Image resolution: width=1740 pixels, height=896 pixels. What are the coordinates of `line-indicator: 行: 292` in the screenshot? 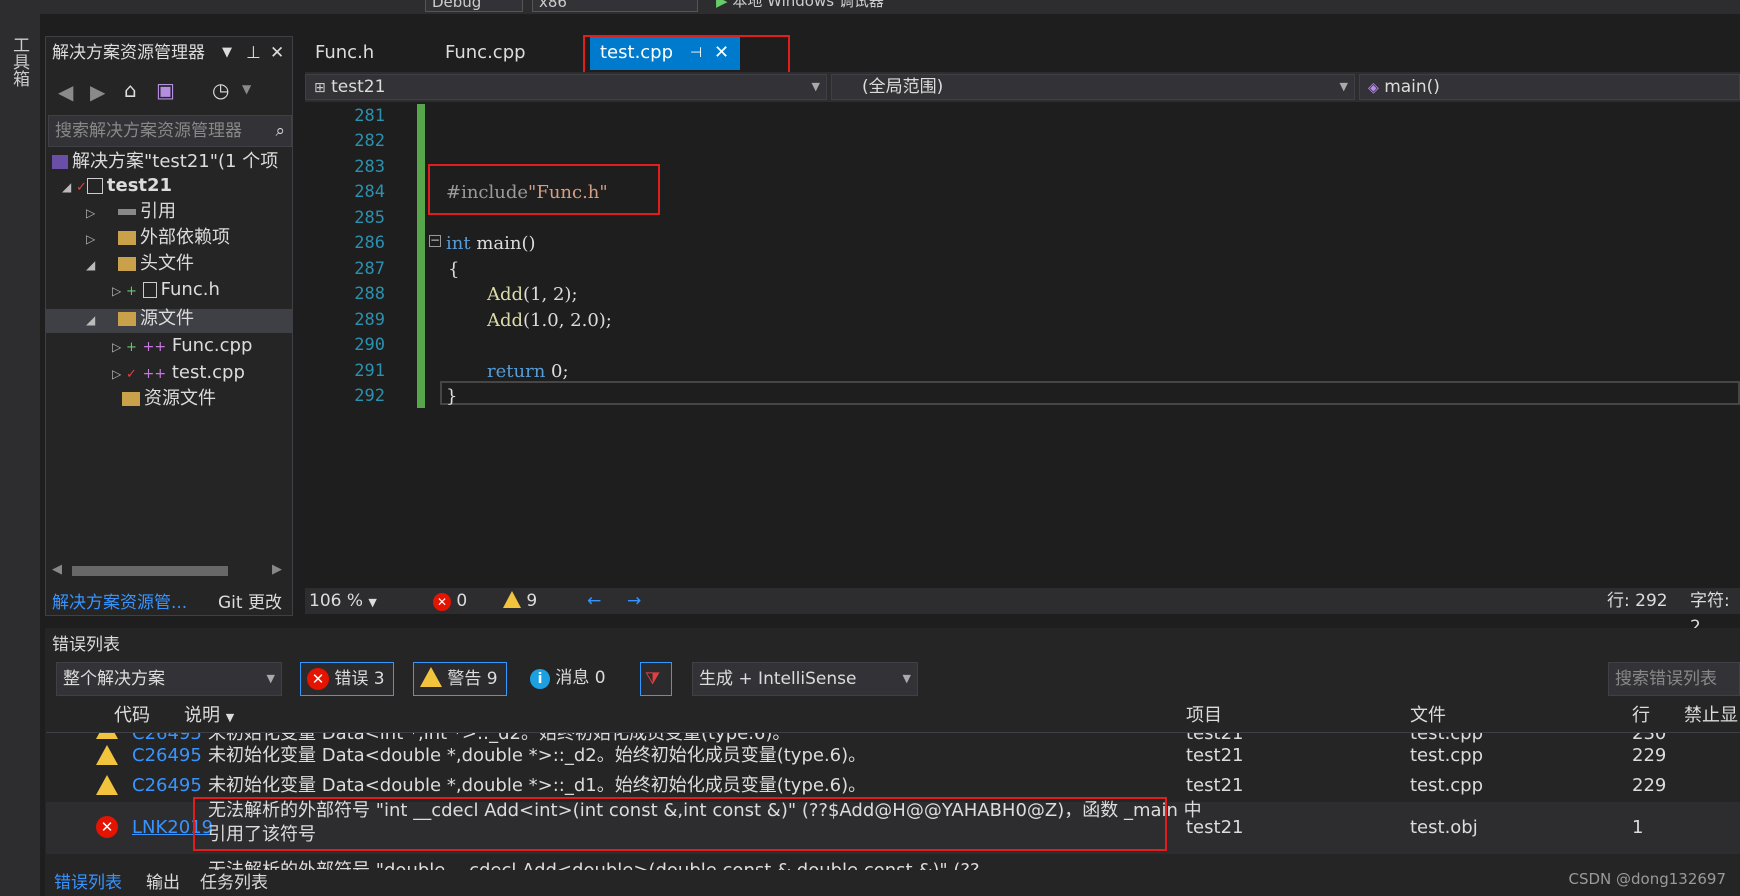 It's located at (1637, 601).